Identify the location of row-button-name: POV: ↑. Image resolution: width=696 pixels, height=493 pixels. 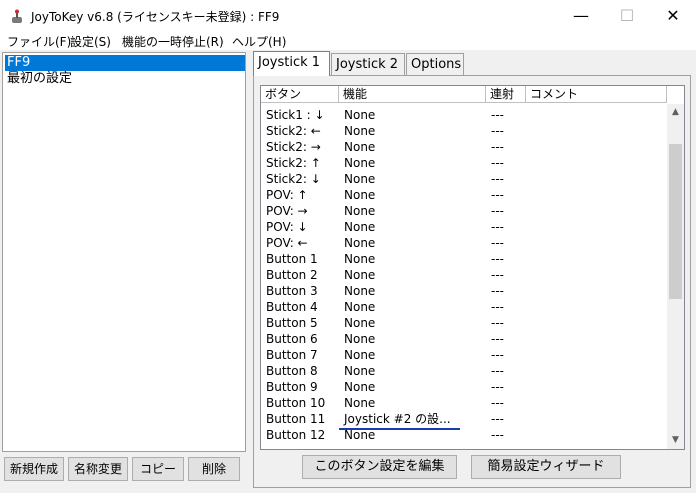
(287, 195).